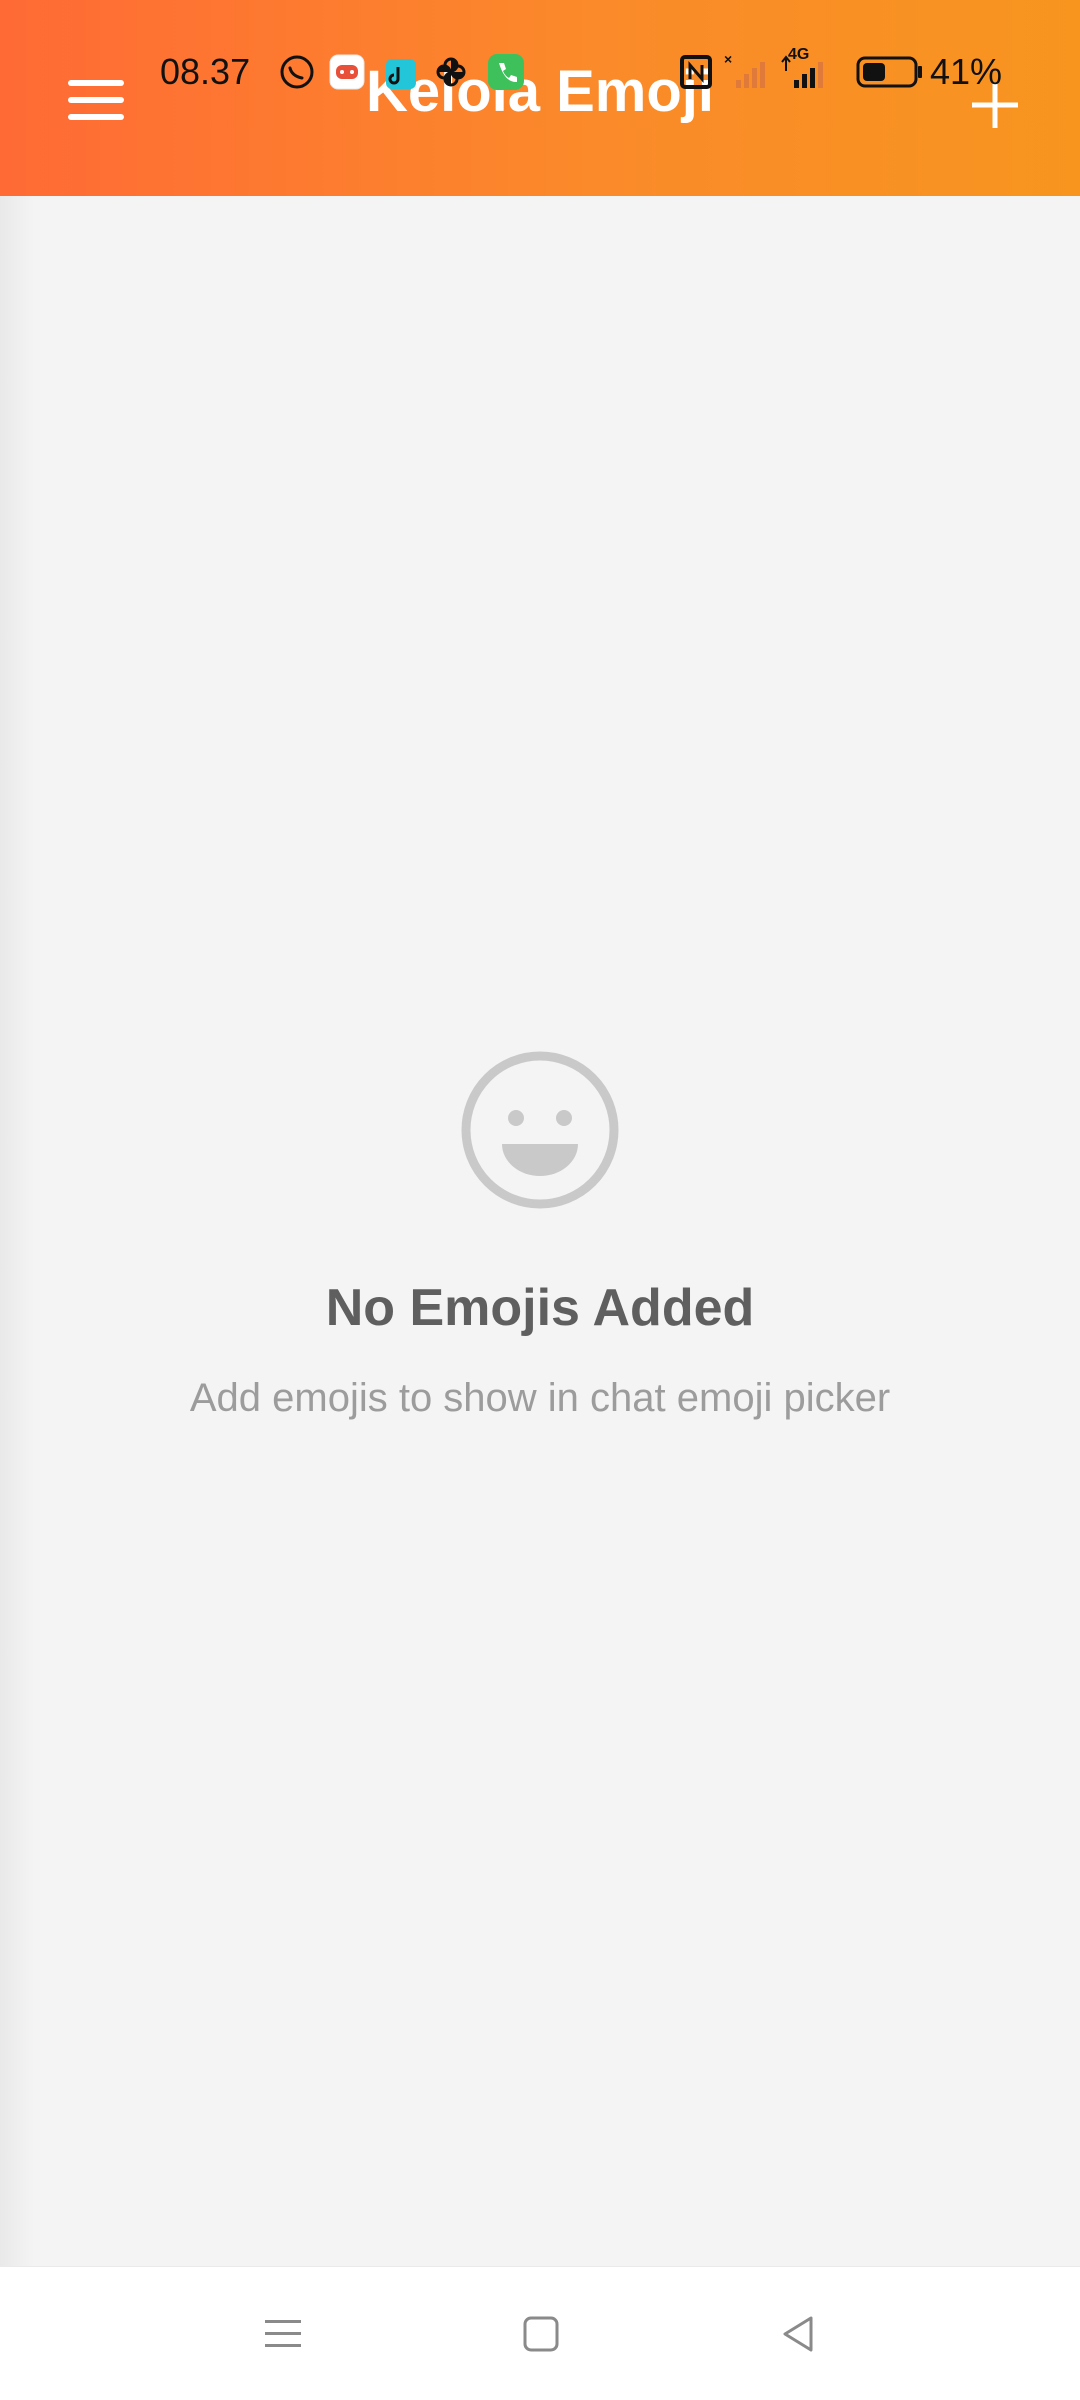 Image resolution: width=1080 pixels, height=2400 pixels. What do you see at coordinates (540, 1130) in the screenshot?
I see `smiley-face-icon` at bounding box center [540, 1130].